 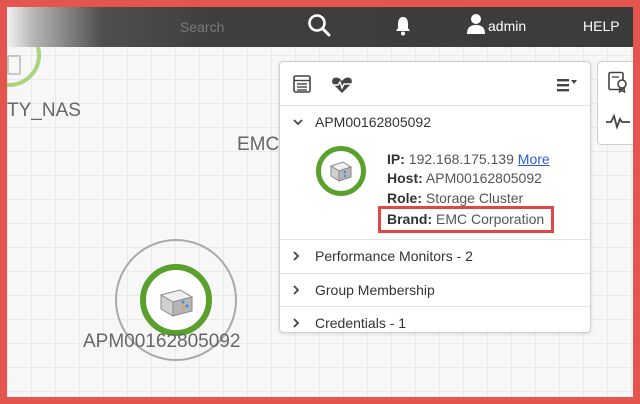 I want to click on section-label: Credentials - 1, so click(x=361, y=323).